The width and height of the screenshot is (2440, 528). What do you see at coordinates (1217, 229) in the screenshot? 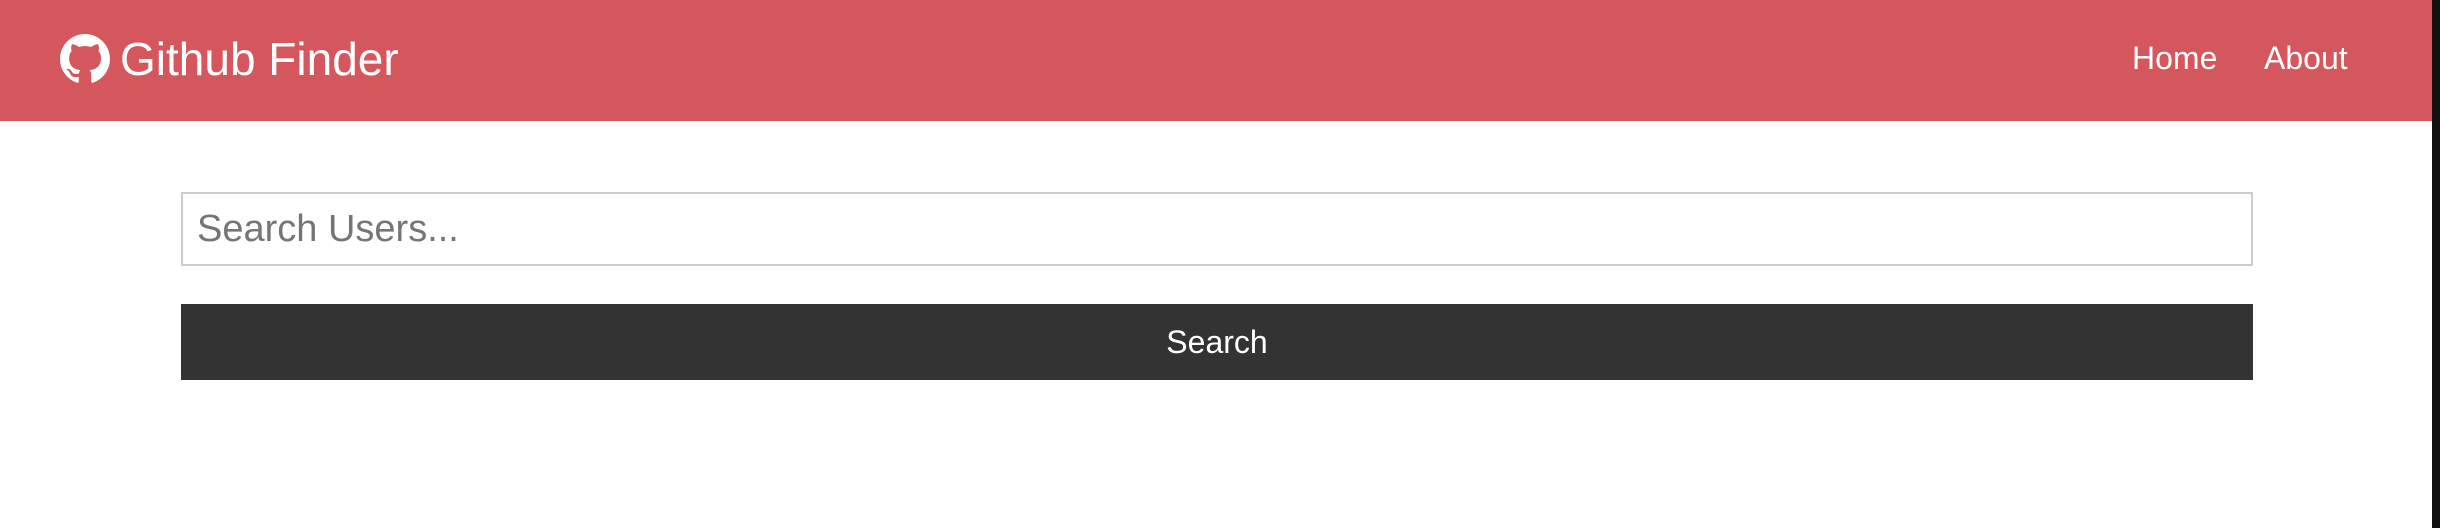
I see `search-input` at bounding box center [1217, 229].